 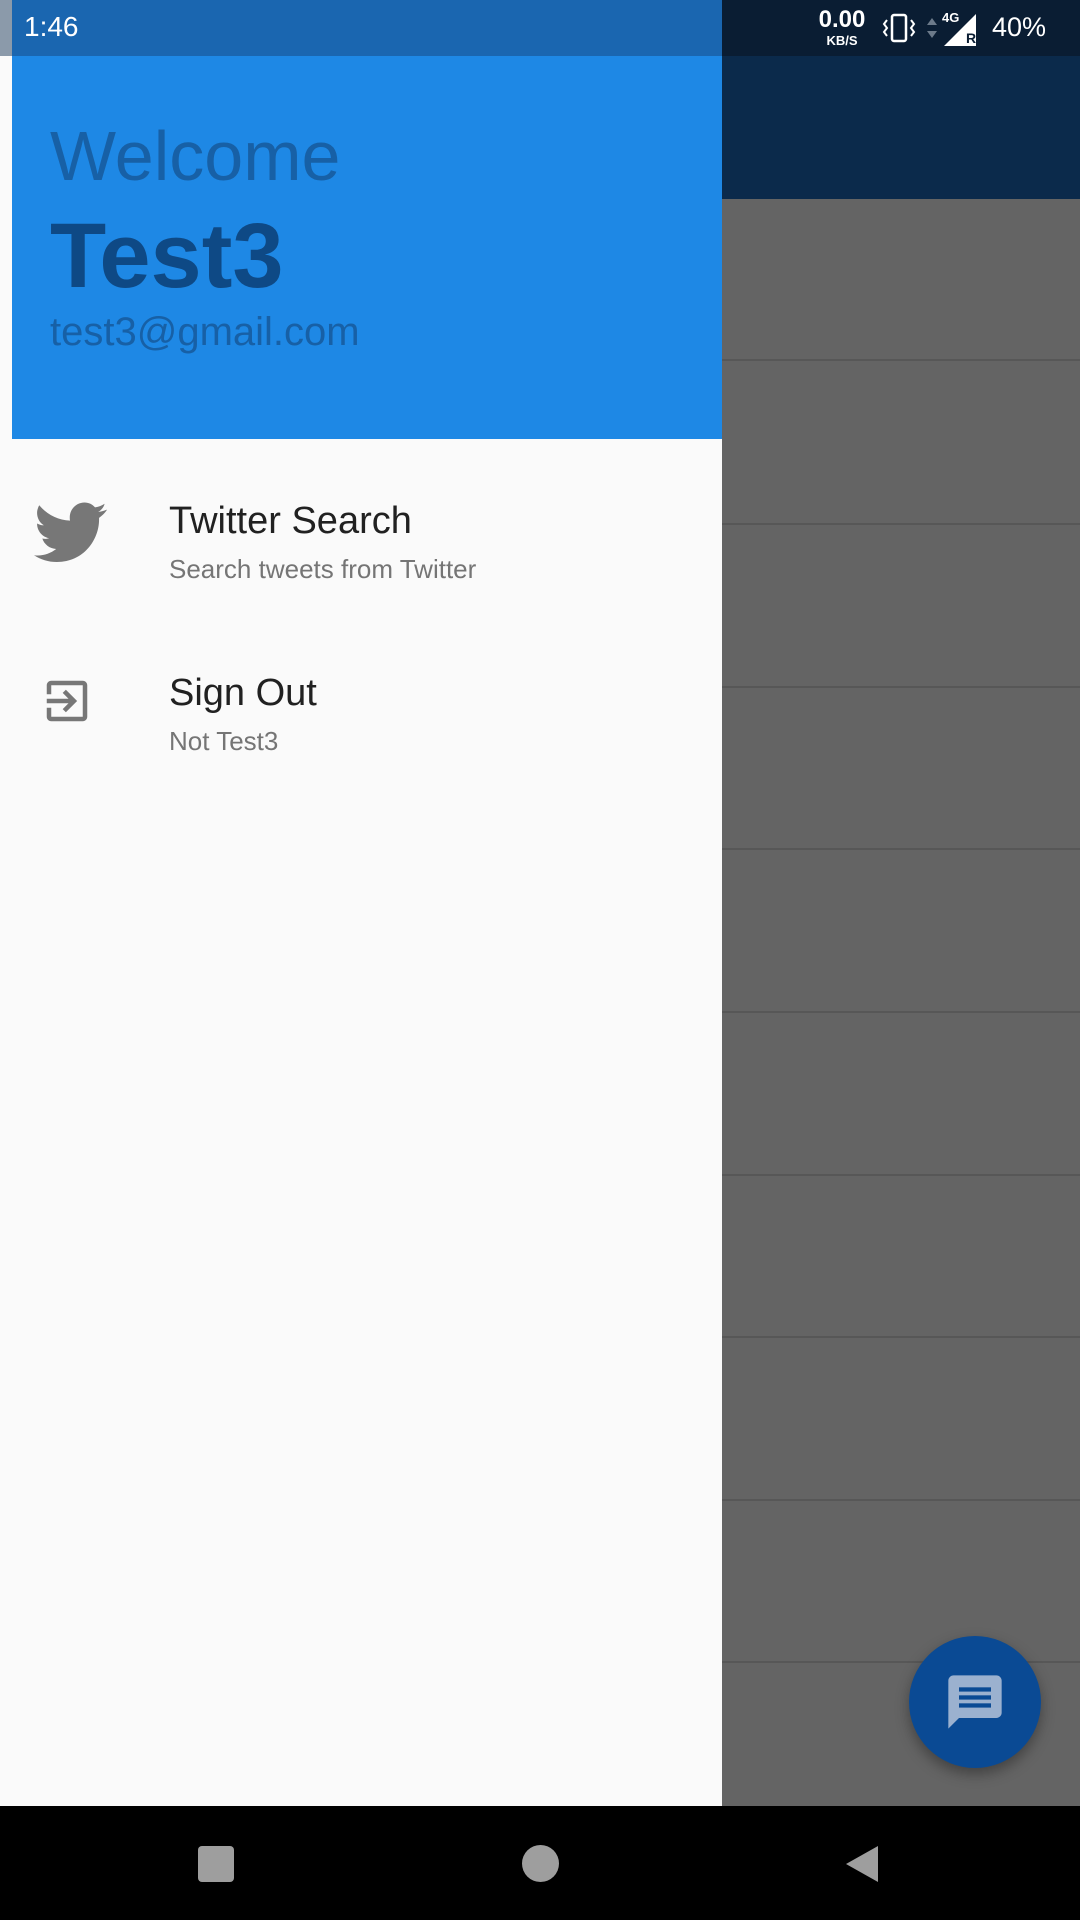 What do you see at coordinates (167, 256) in the screenshot?
I see `account-name: Test3` at bounding box center [167, 256].